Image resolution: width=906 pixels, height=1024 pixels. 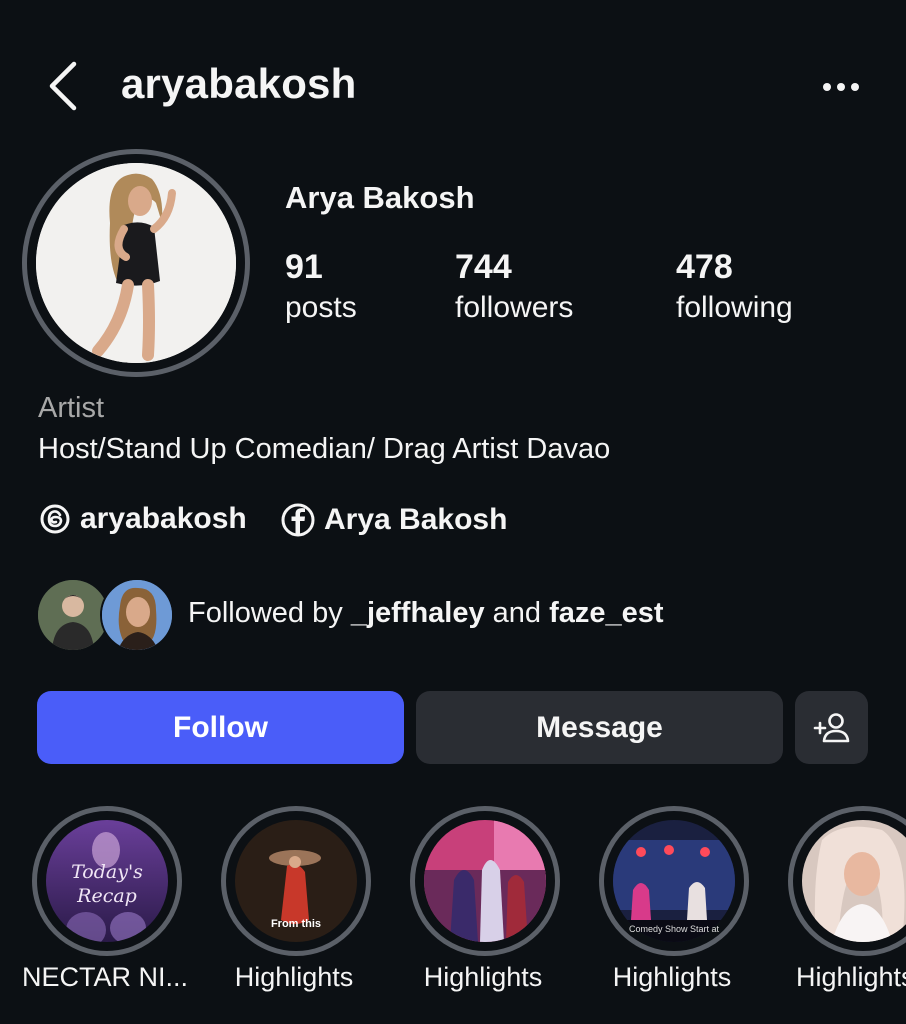 I want to click on highlight-2: From this, so click(x=296, y=881).